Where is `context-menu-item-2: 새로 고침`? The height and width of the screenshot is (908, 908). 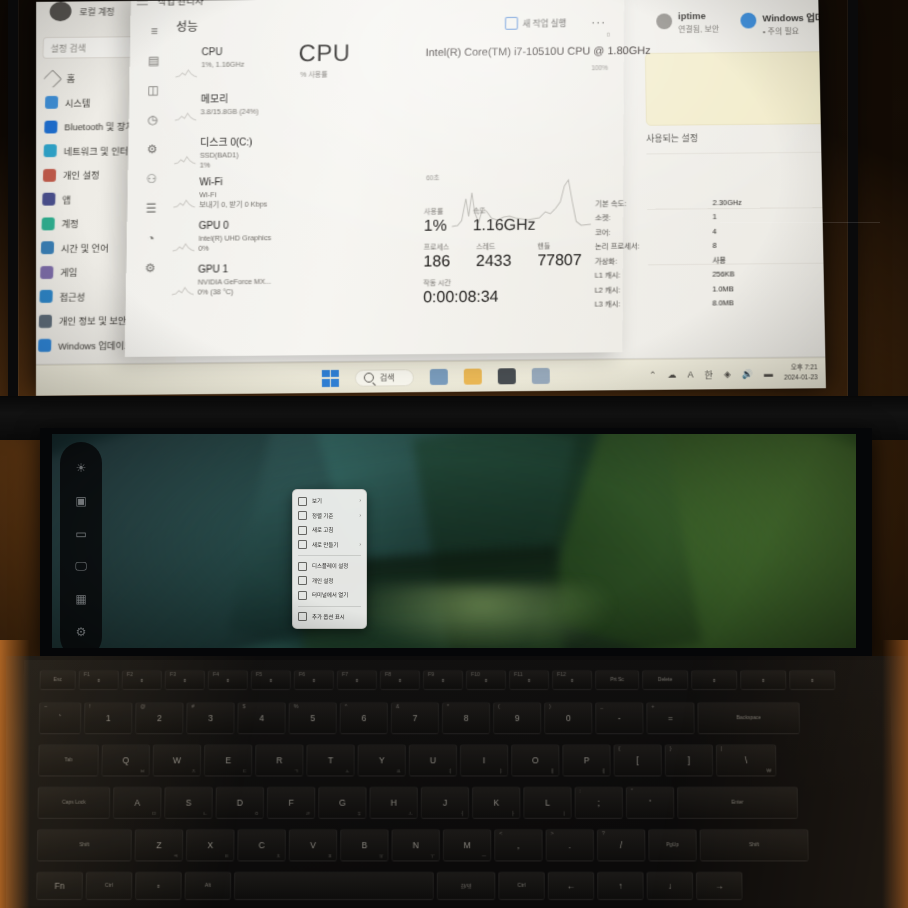
context-menu-item-2: 새로 고침 is located at coordinates (329, 530).